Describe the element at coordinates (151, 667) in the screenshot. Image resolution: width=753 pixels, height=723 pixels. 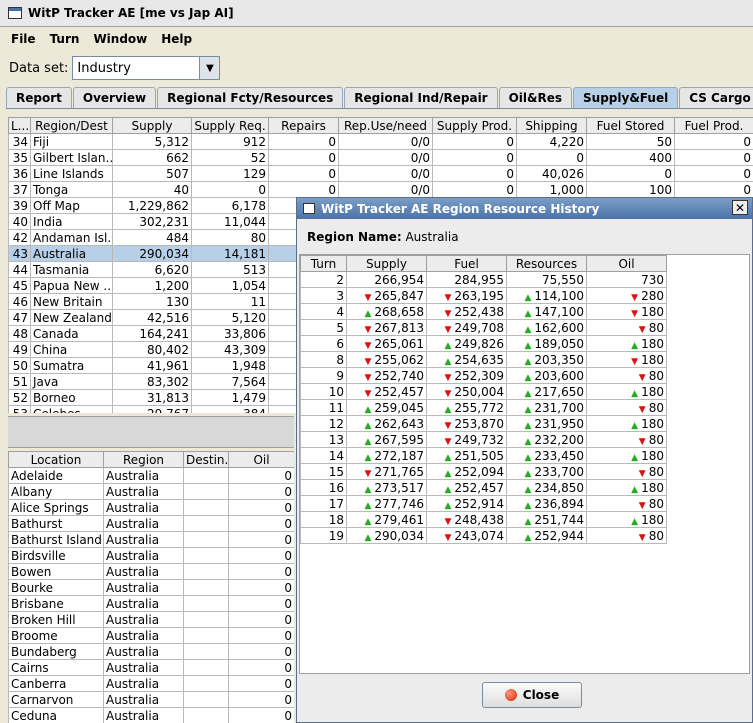
I see `table-row: Cairns Australia 0` at that location.